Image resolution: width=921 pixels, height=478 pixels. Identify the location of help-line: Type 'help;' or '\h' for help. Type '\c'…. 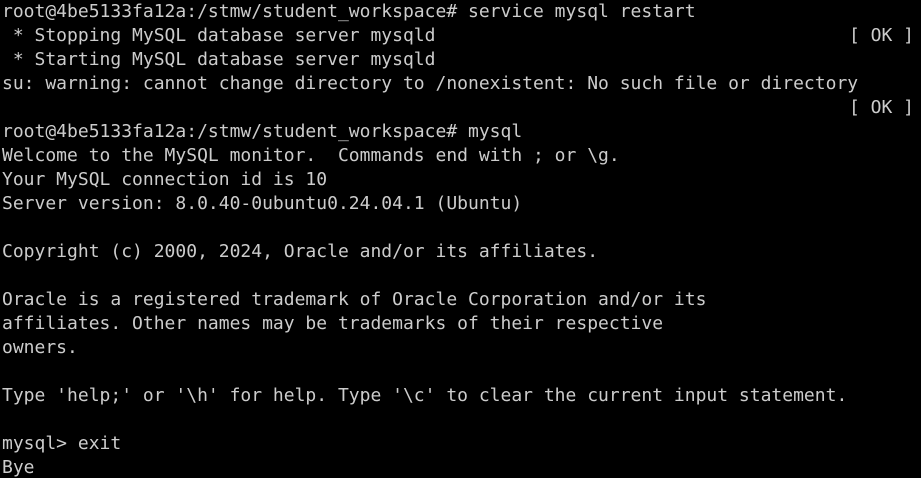
(425, 395).